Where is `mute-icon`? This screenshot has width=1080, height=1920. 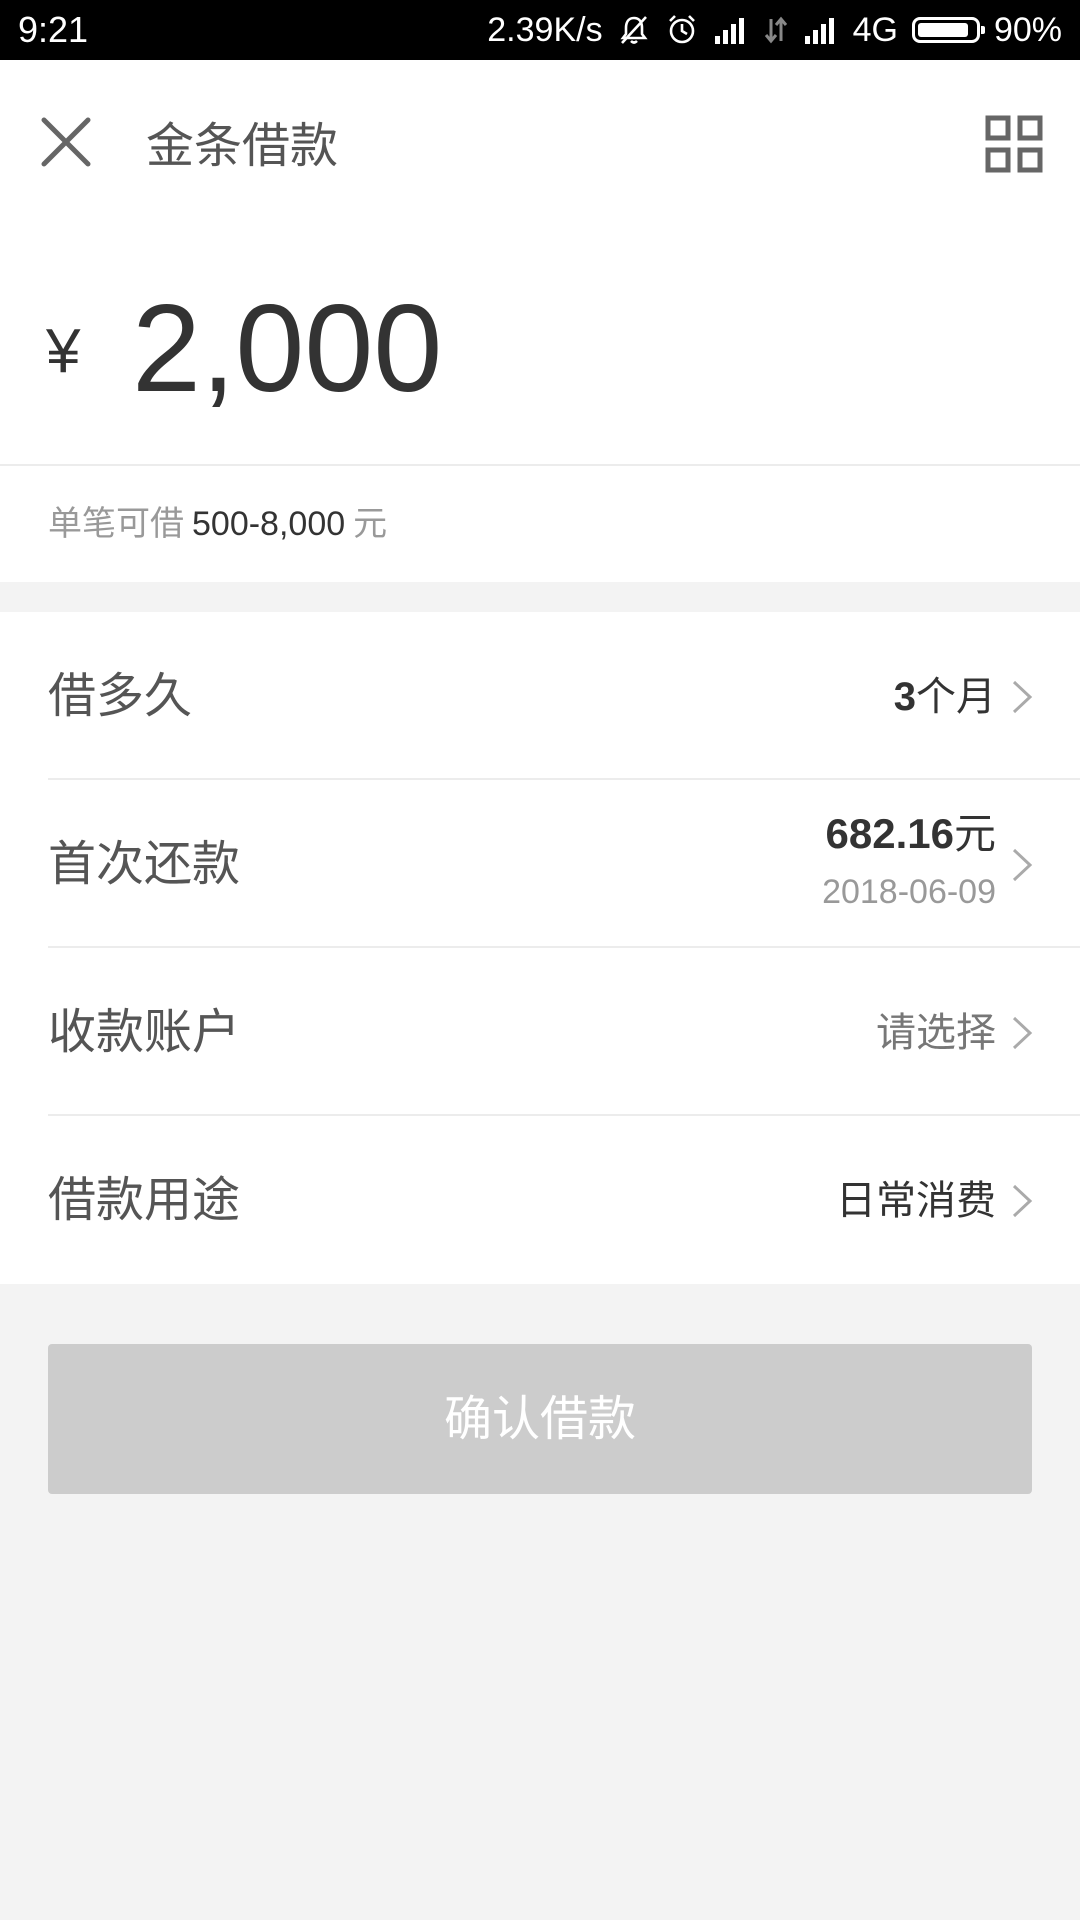
mute-icon is located at coordinates (634, 30).